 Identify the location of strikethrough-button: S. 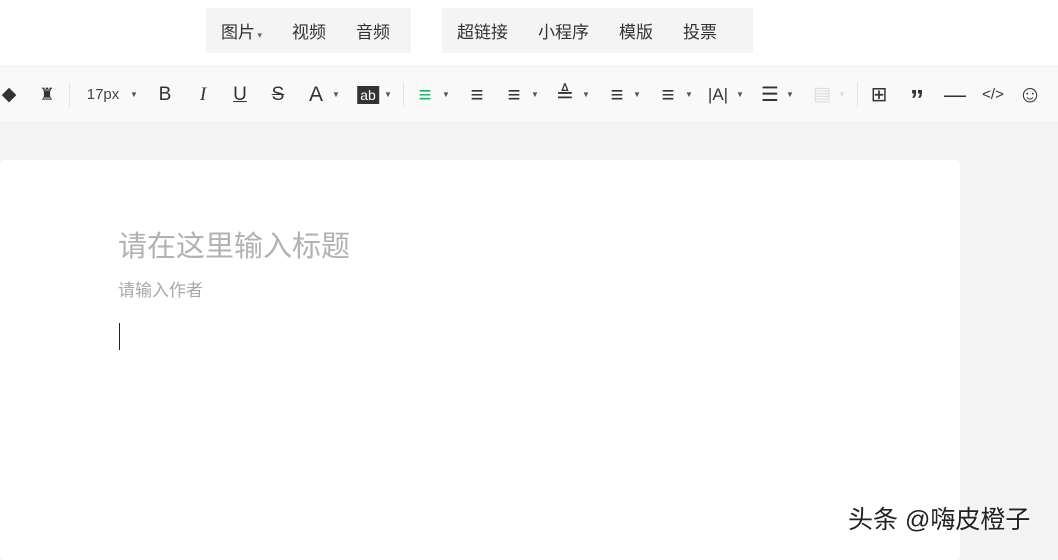
(278, 94).